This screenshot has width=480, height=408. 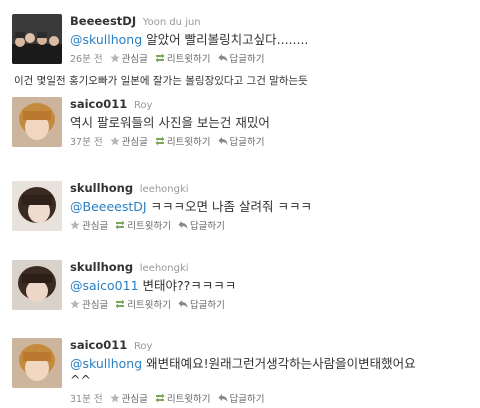 I want to click on tweet-text-continued: ^^, so click(x=80, y=379).